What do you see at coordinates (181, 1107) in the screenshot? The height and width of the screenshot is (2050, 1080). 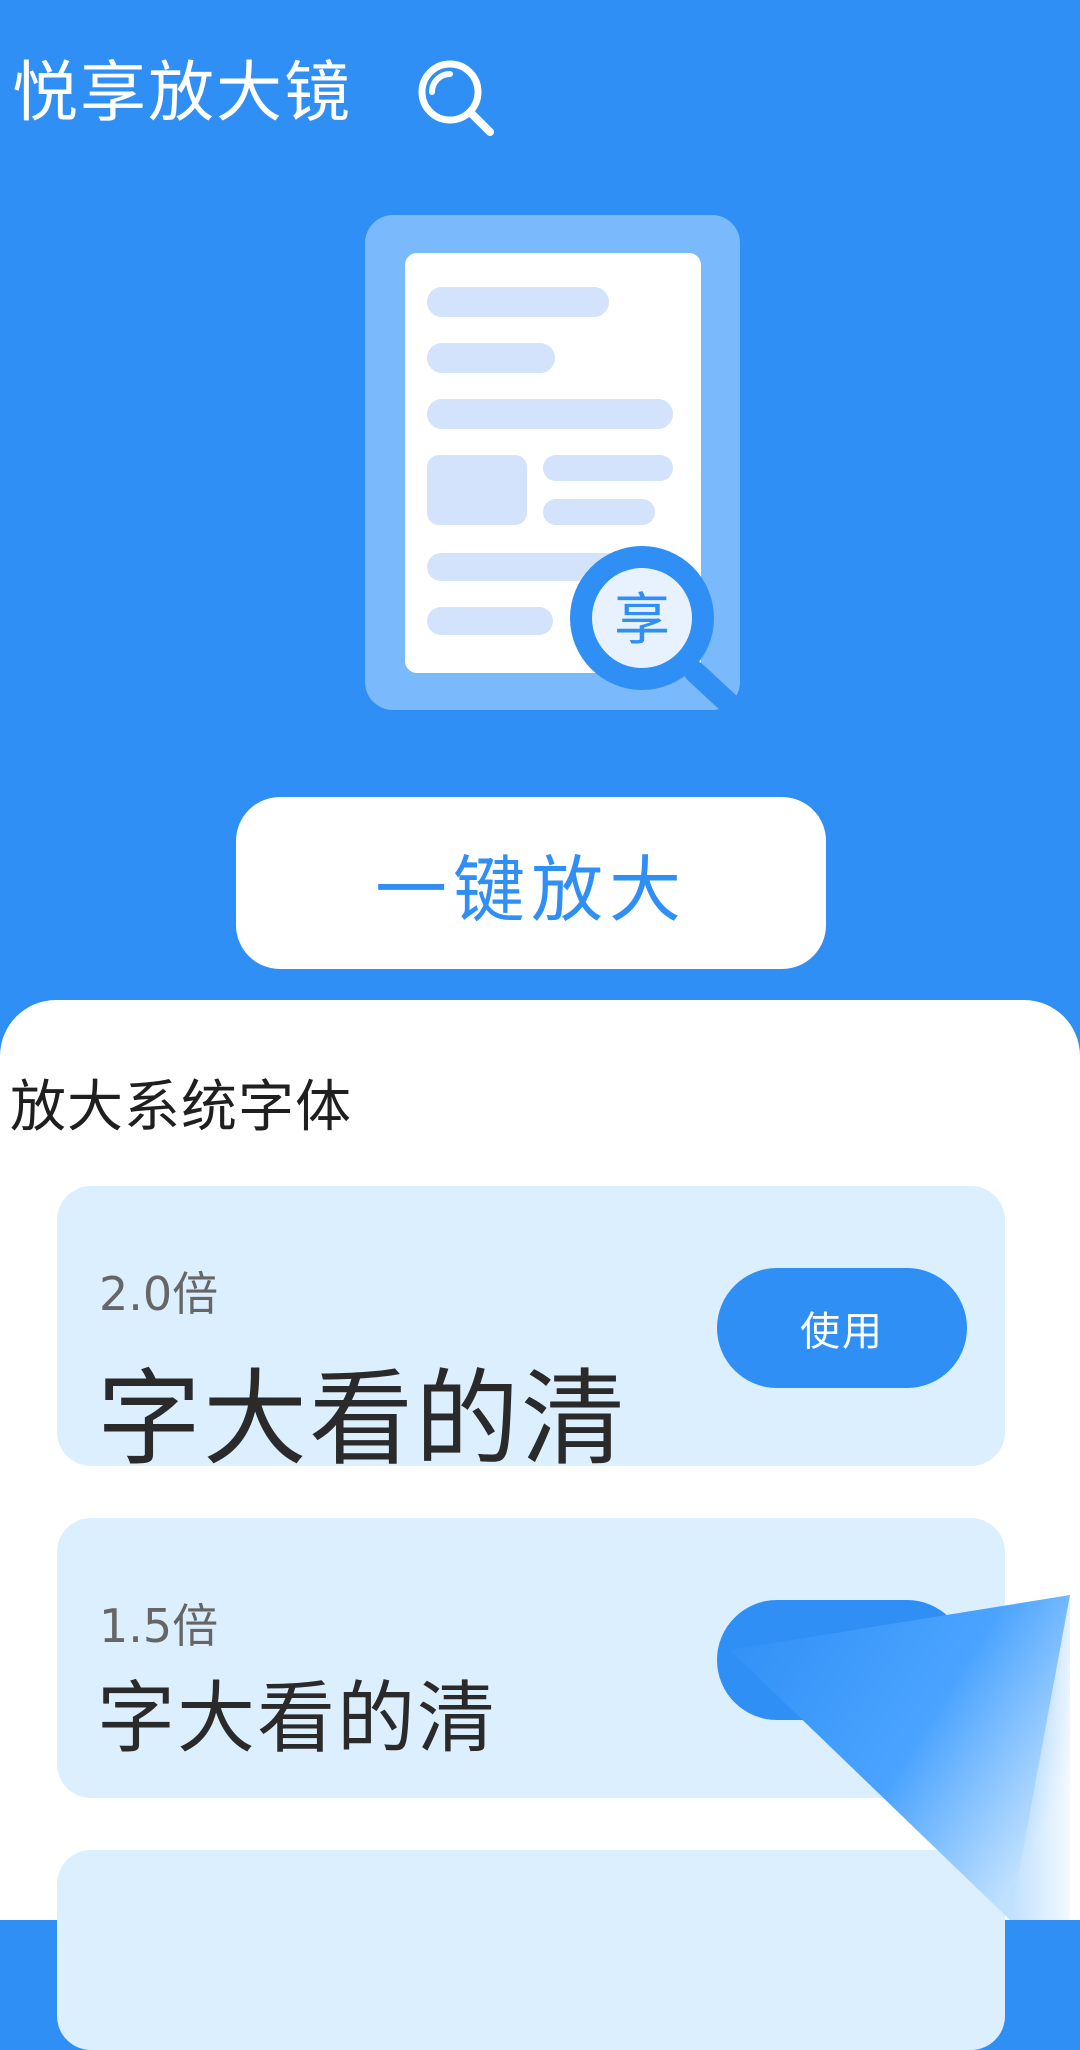 I see `section-title: 放大系统字体` at bounding box center [181, 1107].